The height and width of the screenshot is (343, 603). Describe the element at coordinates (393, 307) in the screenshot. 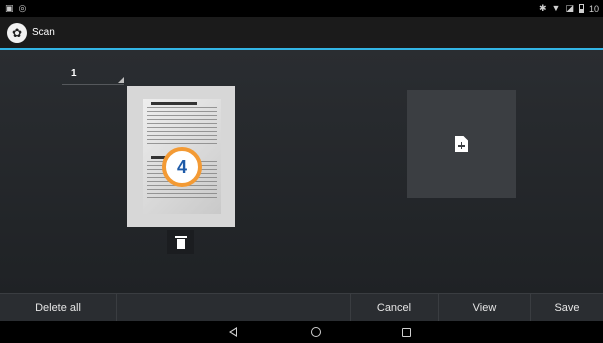

I see `cancel-button: Cancel` at that location.